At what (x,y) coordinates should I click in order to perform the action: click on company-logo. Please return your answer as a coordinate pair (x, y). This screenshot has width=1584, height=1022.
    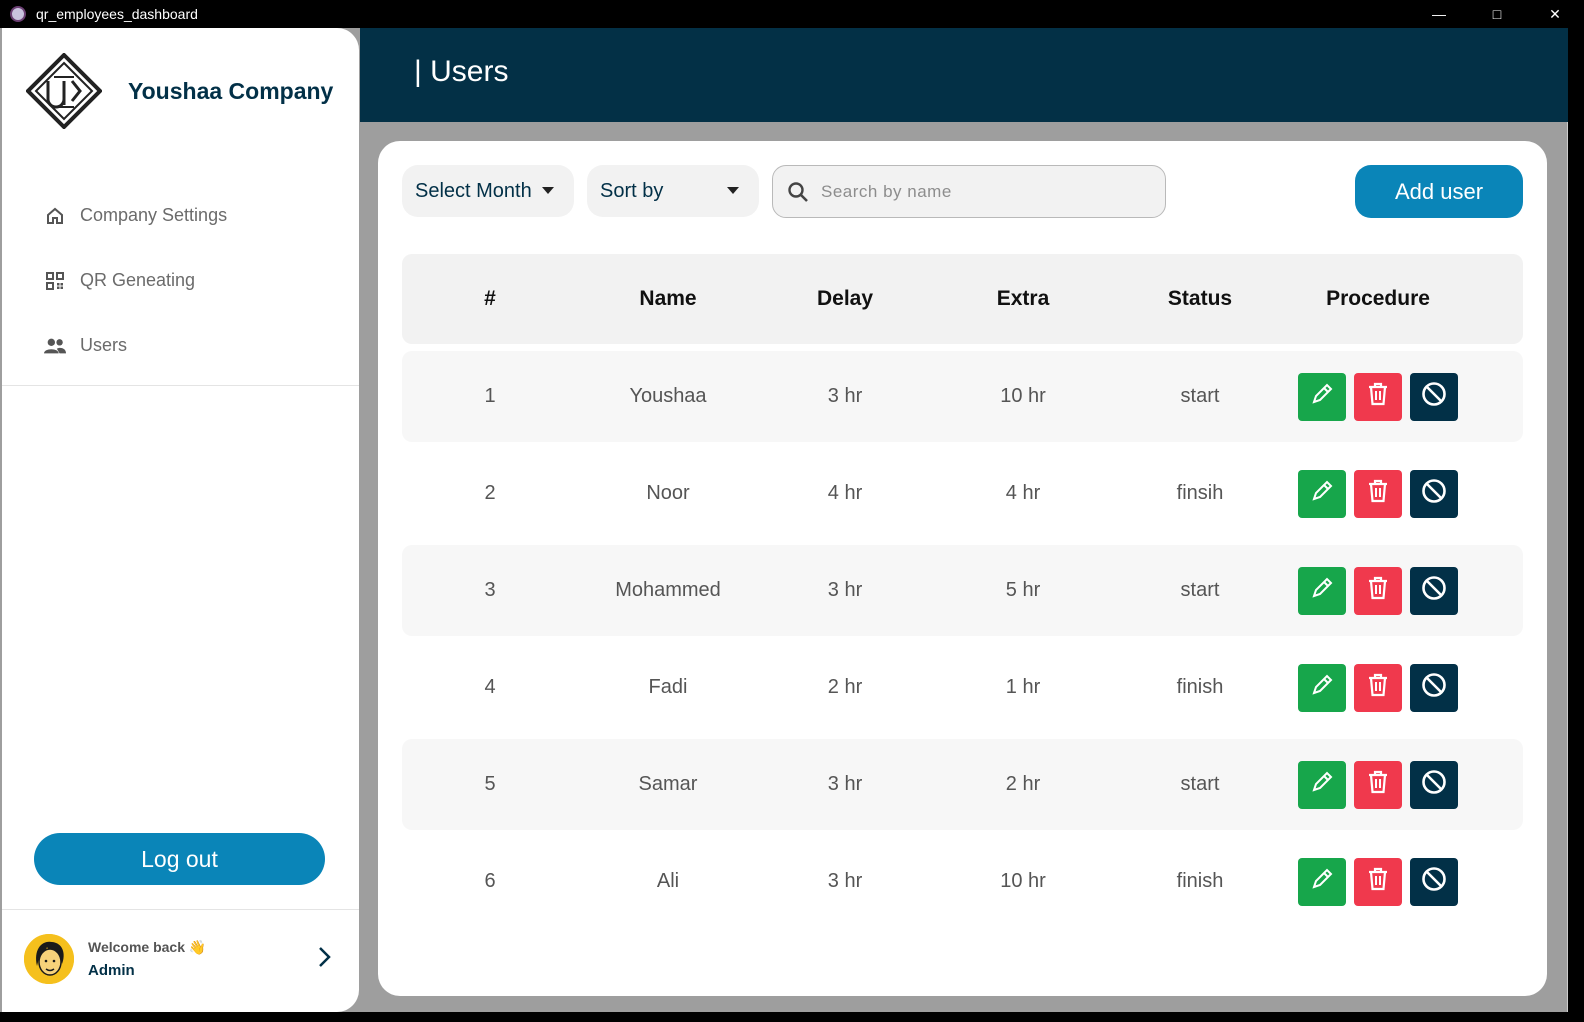
    Looking at the image, I should click on (64, 91).